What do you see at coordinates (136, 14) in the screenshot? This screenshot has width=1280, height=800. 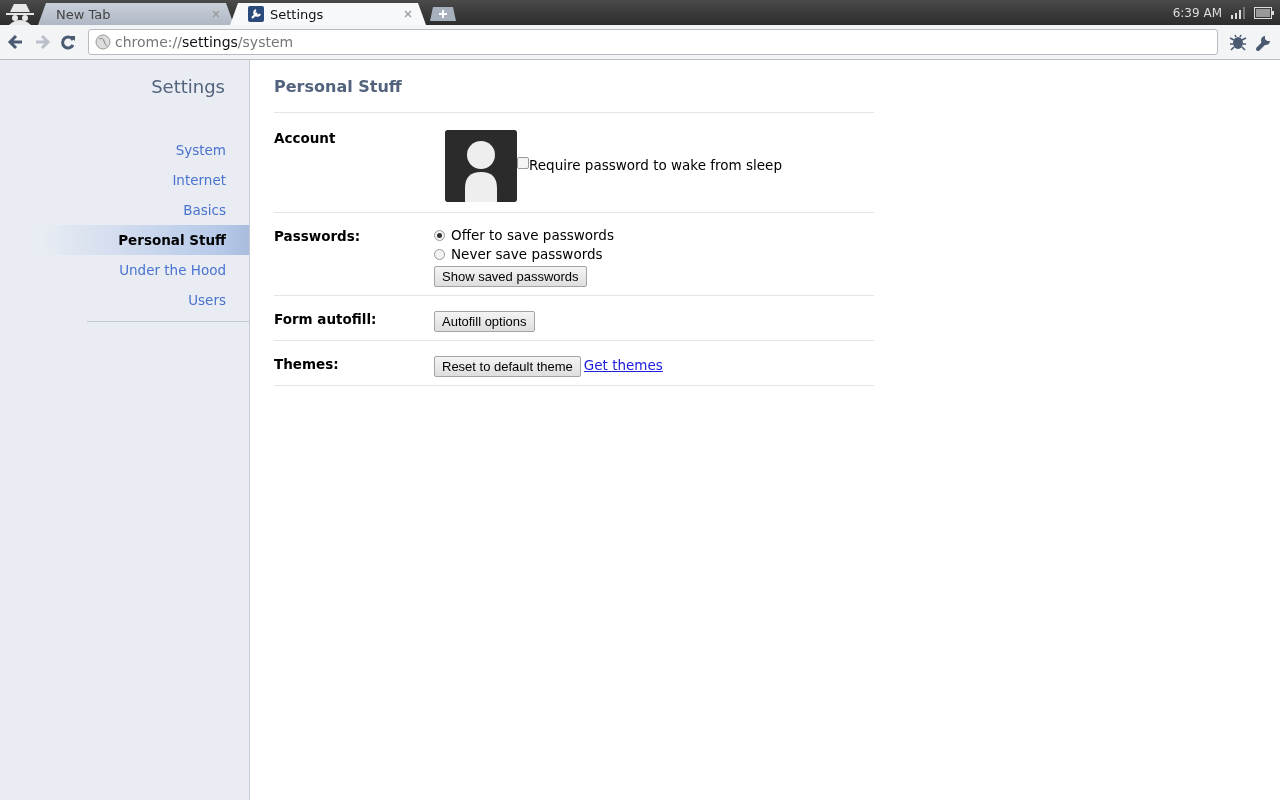 I see `browser-tab: New Tab` at bounding box center [136, 14].